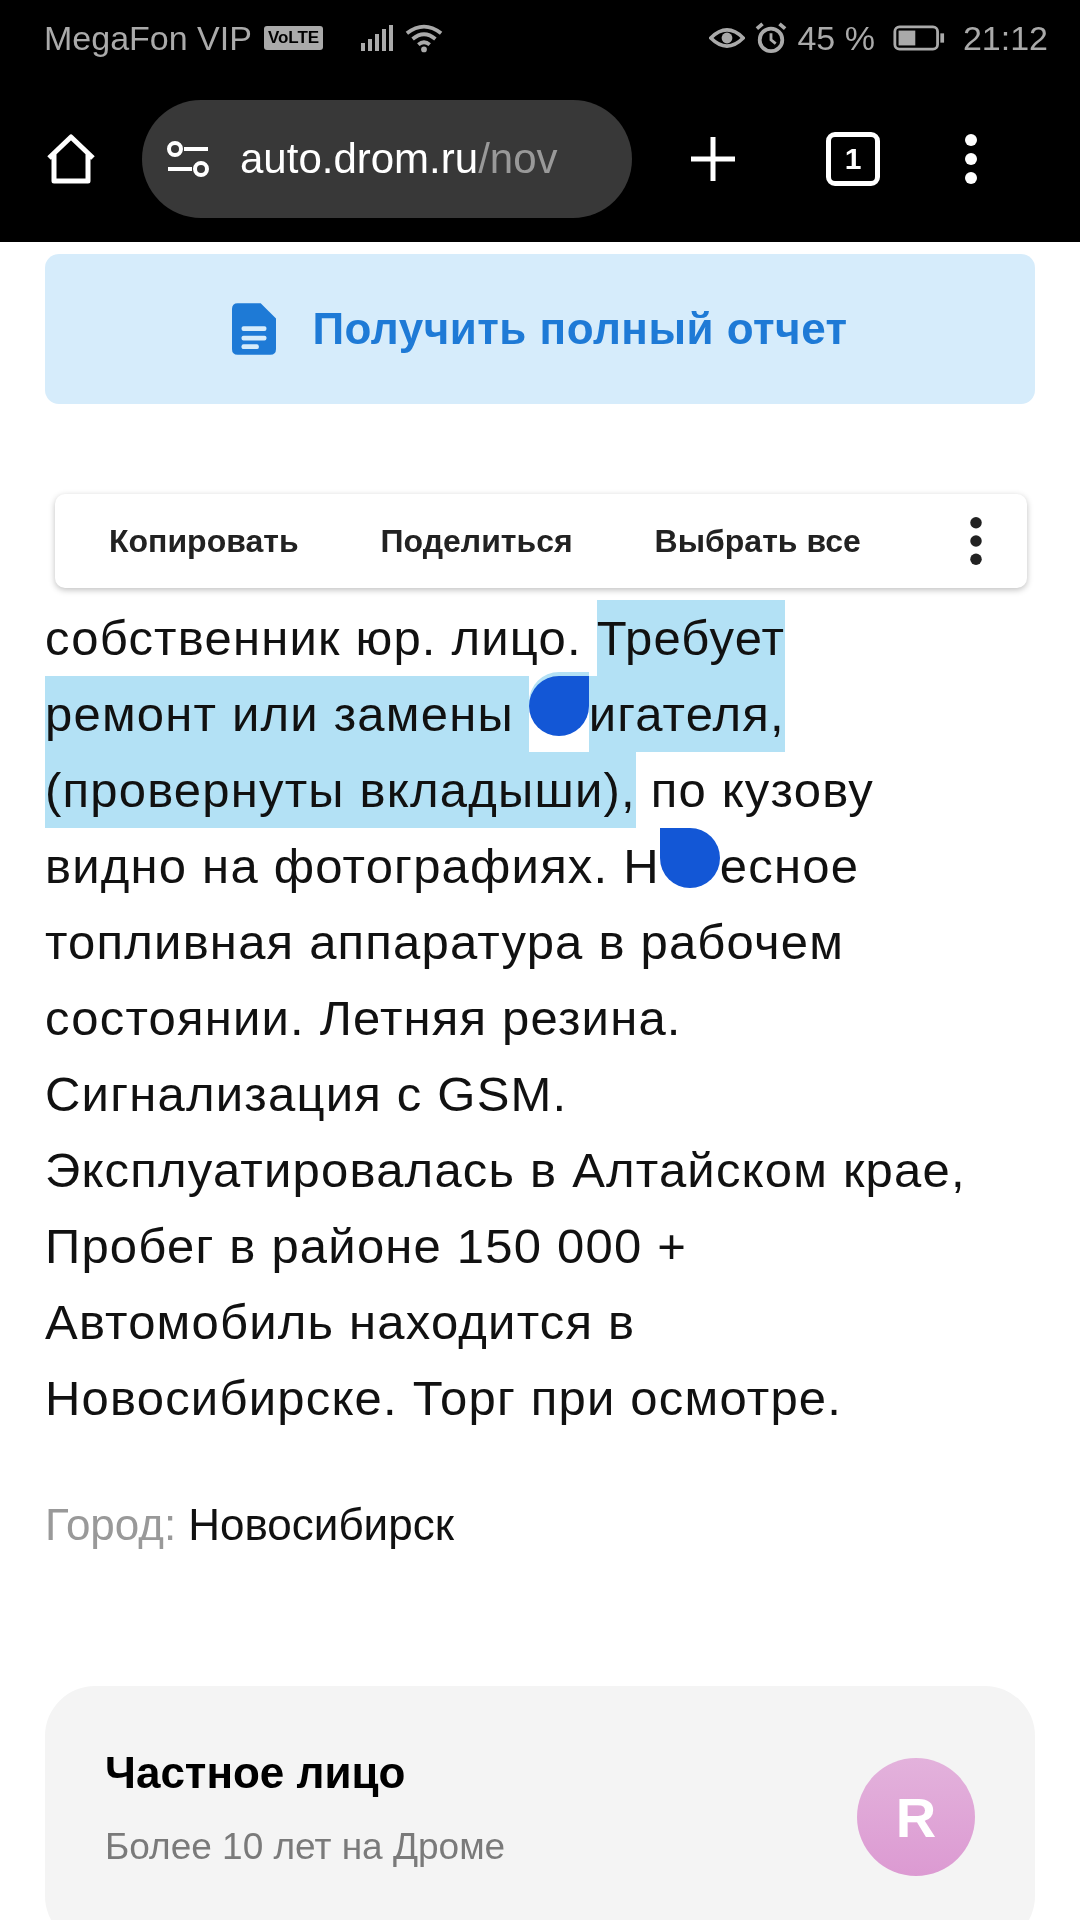  What do you see at coordinates (1005, 38) in the screenshot?
I see `clock-time: 21:12` at bounding box center [1005, 38].